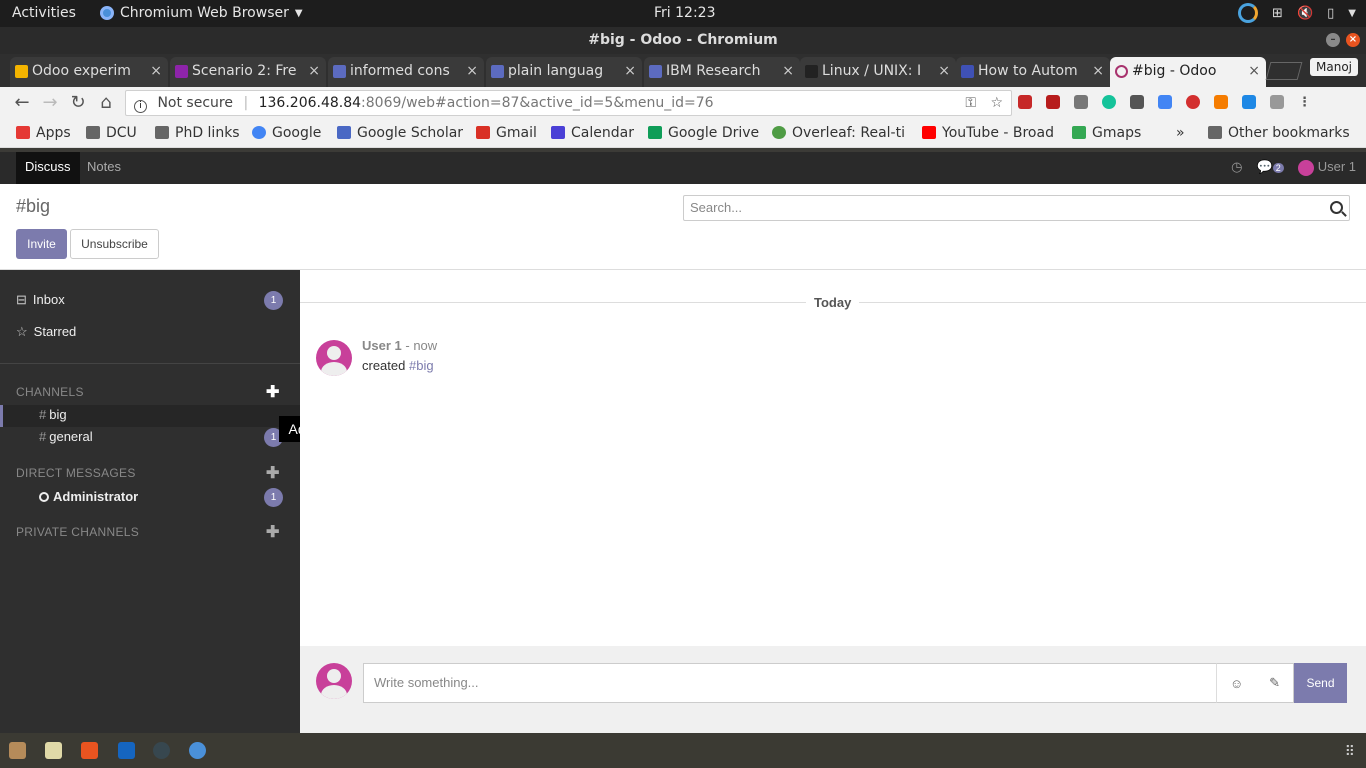 This screenshot has width=1366, height=768. I want to click on browser-tab: plain languag ×, so click(564, 72).